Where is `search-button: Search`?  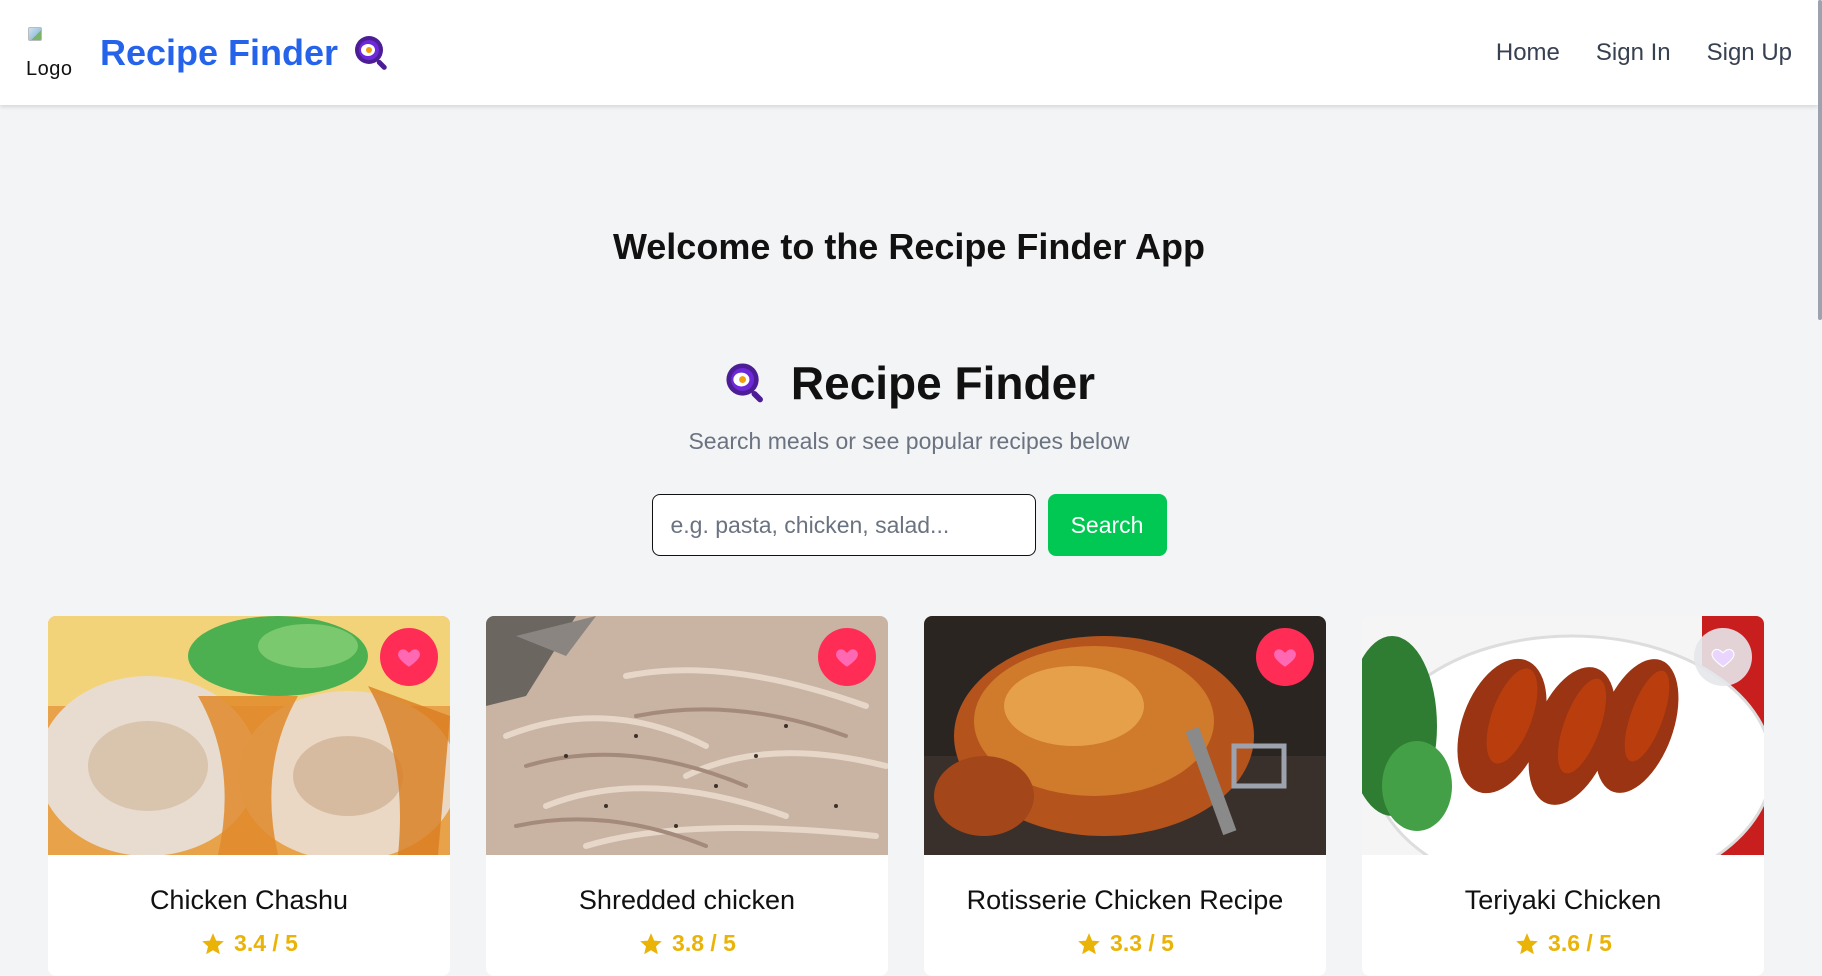
search-button: Search is located at coordinates (1107, 525).